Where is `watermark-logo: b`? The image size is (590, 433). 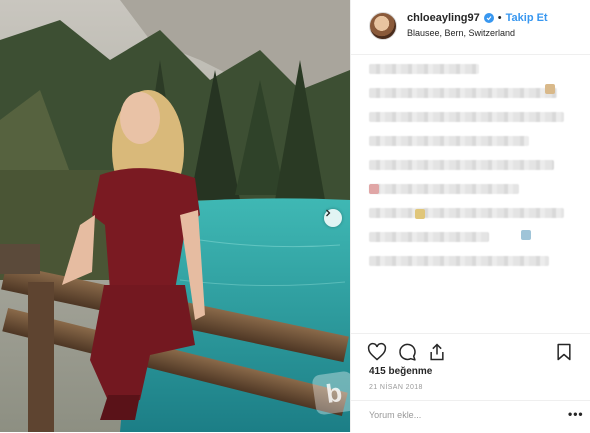
watermark-logo: b is located at coordinates (330, 393).